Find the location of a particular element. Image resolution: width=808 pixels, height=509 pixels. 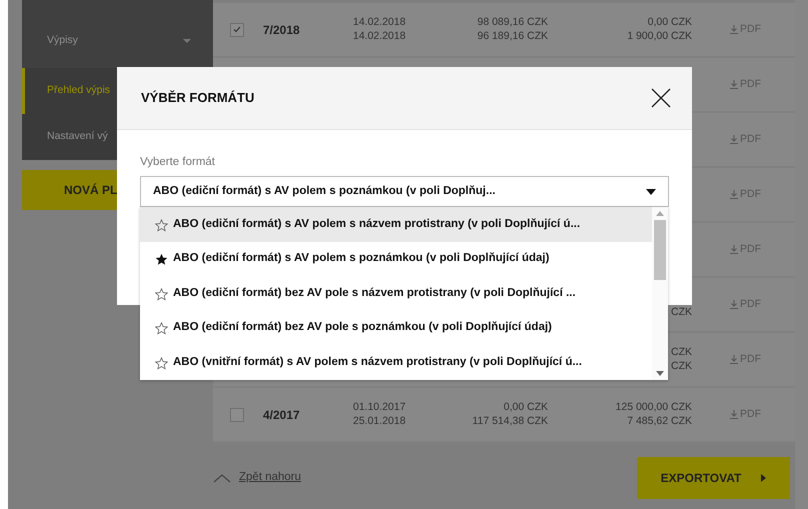

amount: 0,00 CZK is located at coordinates (526, 407).